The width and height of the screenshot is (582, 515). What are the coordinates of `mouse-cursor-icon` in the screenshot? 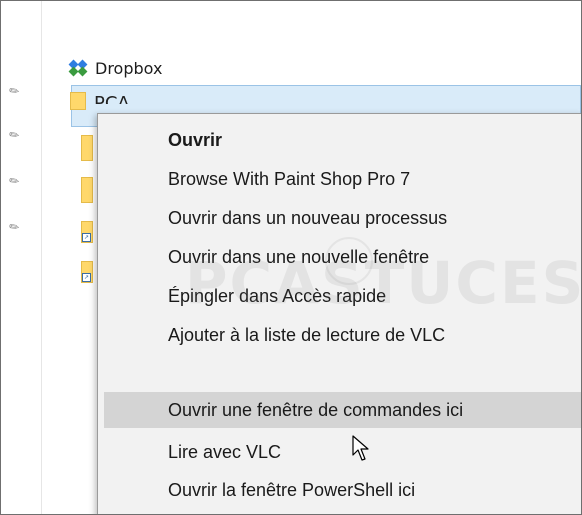 It's located at (360, 448).